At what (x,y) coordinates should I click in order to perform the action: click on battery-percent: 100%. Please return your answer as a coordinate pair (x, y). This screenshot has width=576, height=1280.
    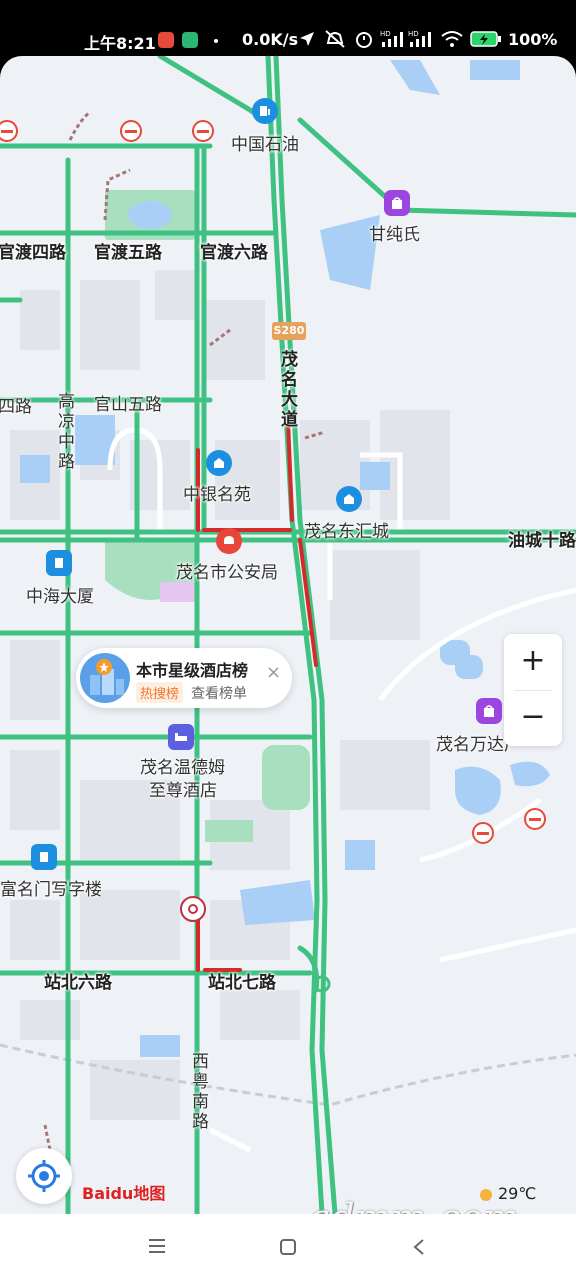
    Looking at the image, I should click on (533, 39).